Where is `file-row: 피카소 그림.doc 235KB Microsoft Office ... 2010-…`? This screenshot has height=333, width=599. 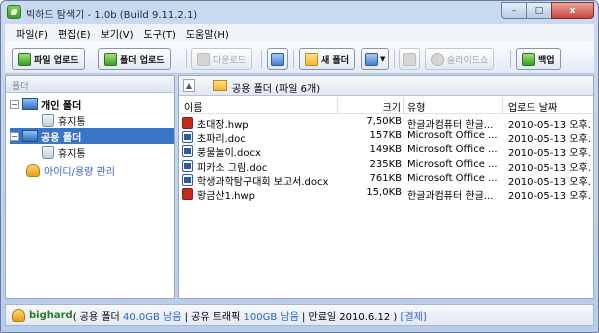 file-row: 피카소 그림.doc 235KB Microsoft Office ... 2010-… is located at coordinates (386, 166).